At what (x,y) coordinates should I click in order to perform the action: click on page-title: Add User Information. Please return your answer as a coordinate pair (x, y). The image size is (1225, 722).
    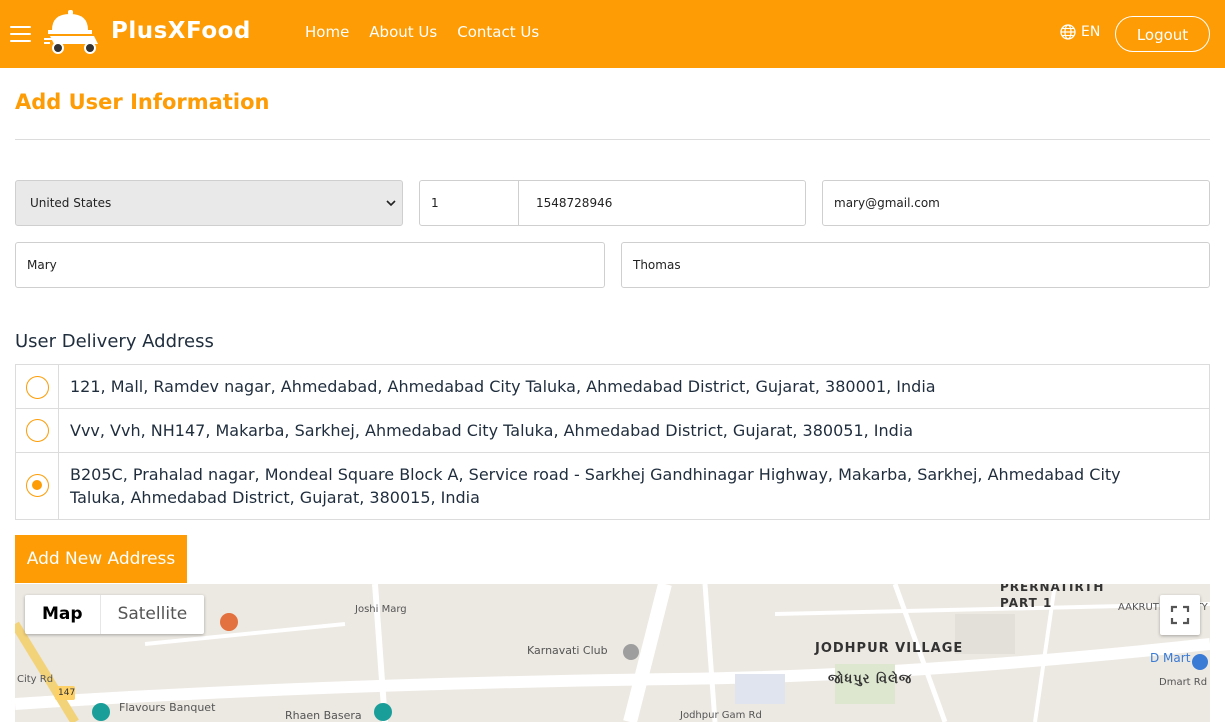
    Looking at the image, I should click on (142, 102).